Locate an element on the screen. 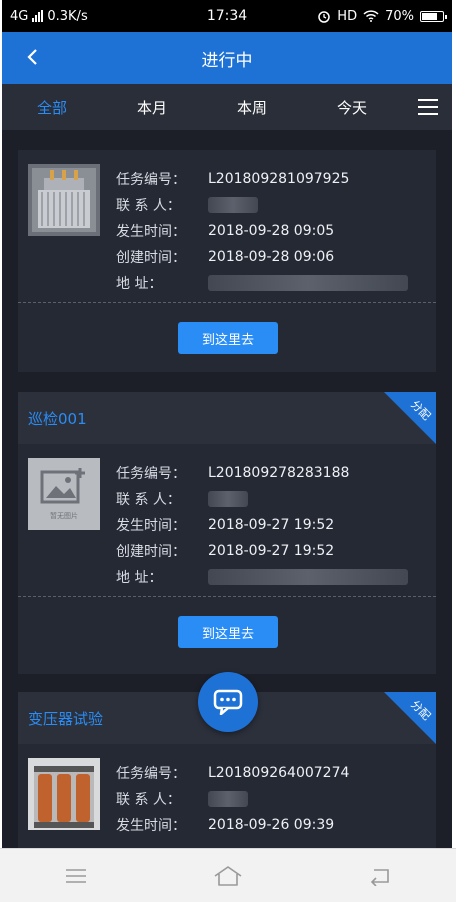  wifi-icon is located at coordinates (371, 16).